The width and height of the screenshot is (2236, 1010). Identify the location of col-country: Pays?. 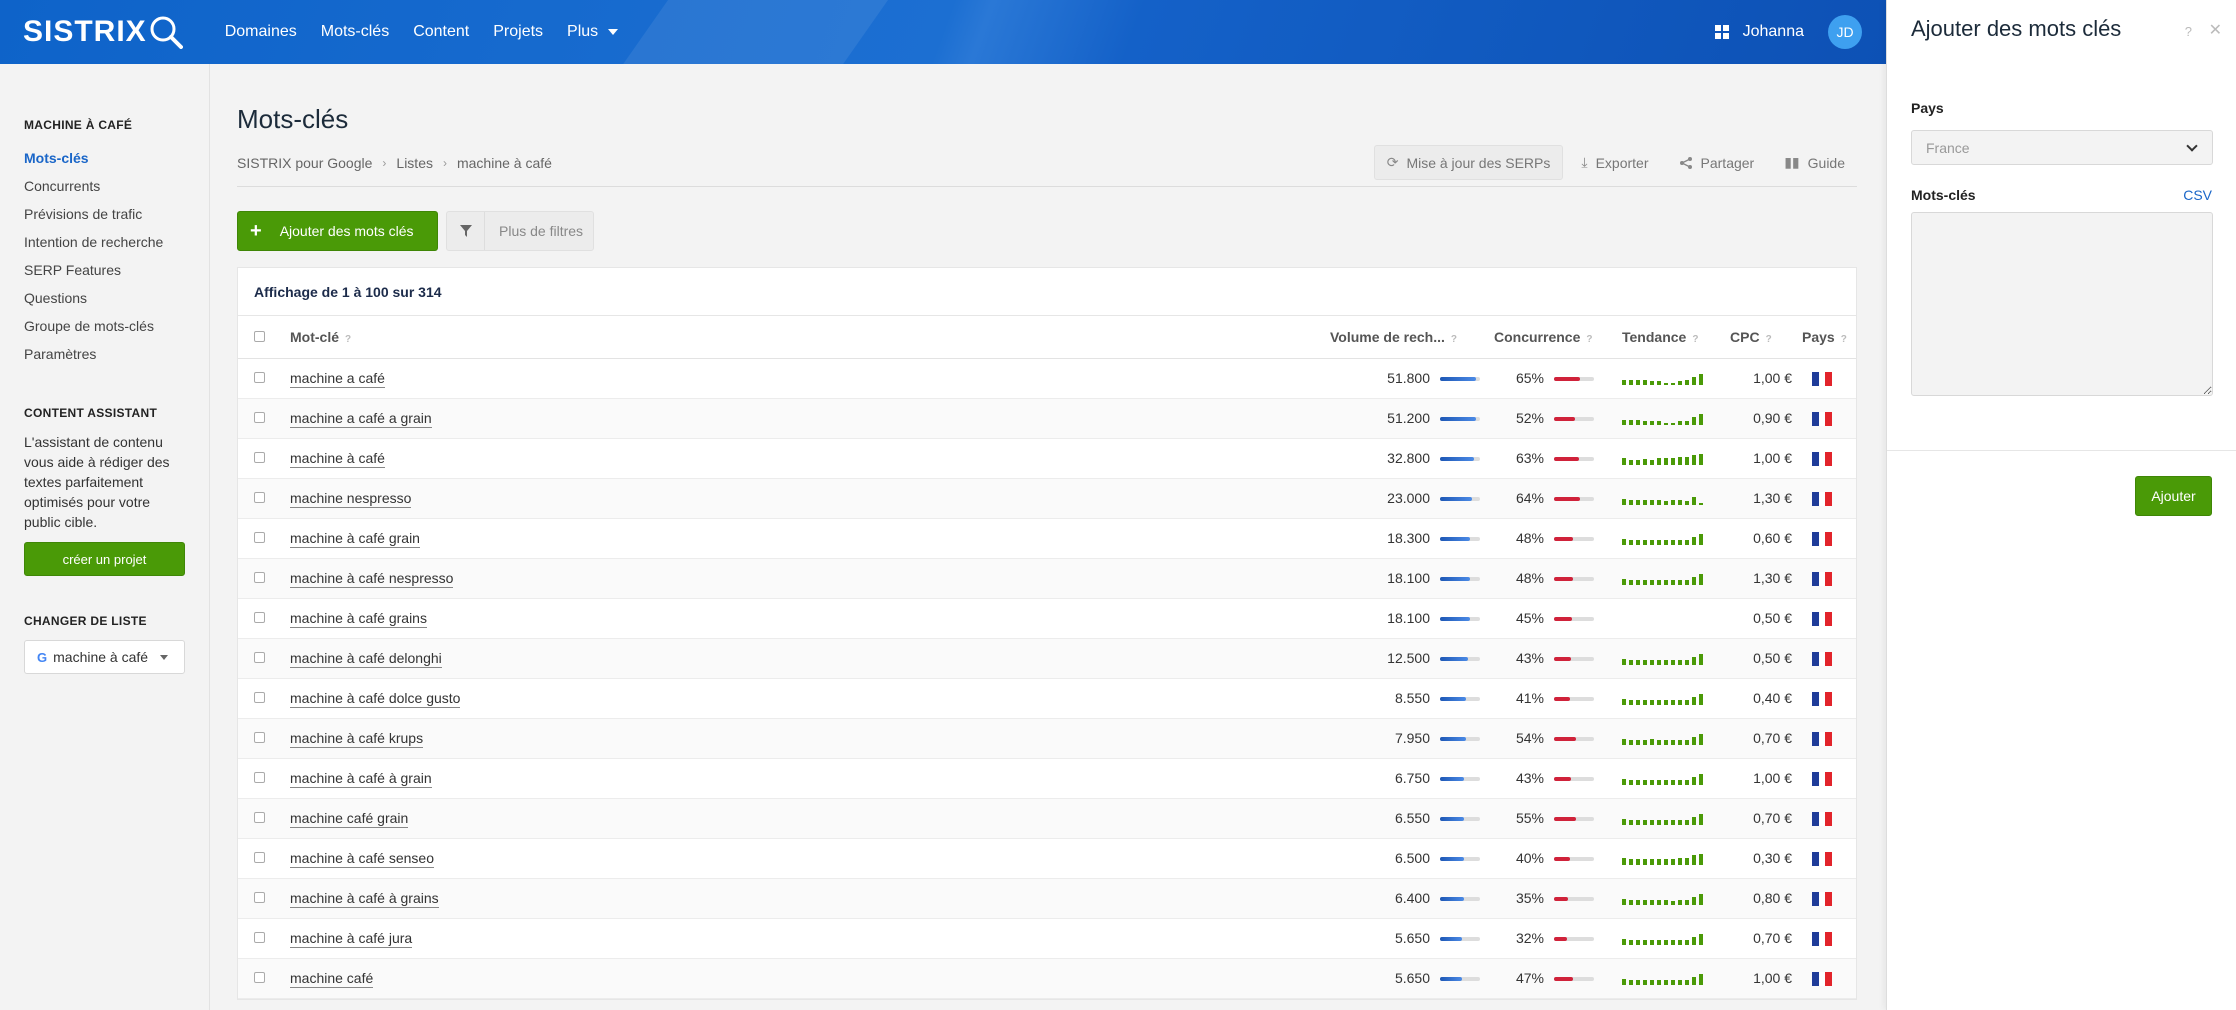
(1824, 337).